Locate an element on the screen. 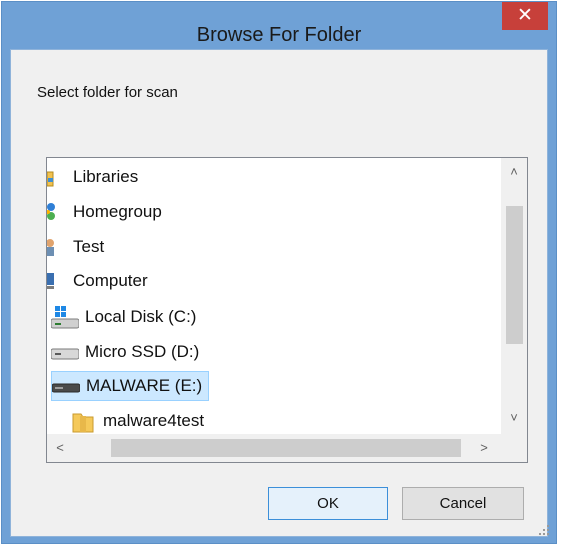 The width and height of the screenshot is (561, 547). usb-drive-icon is located at coordinates (66, 386).